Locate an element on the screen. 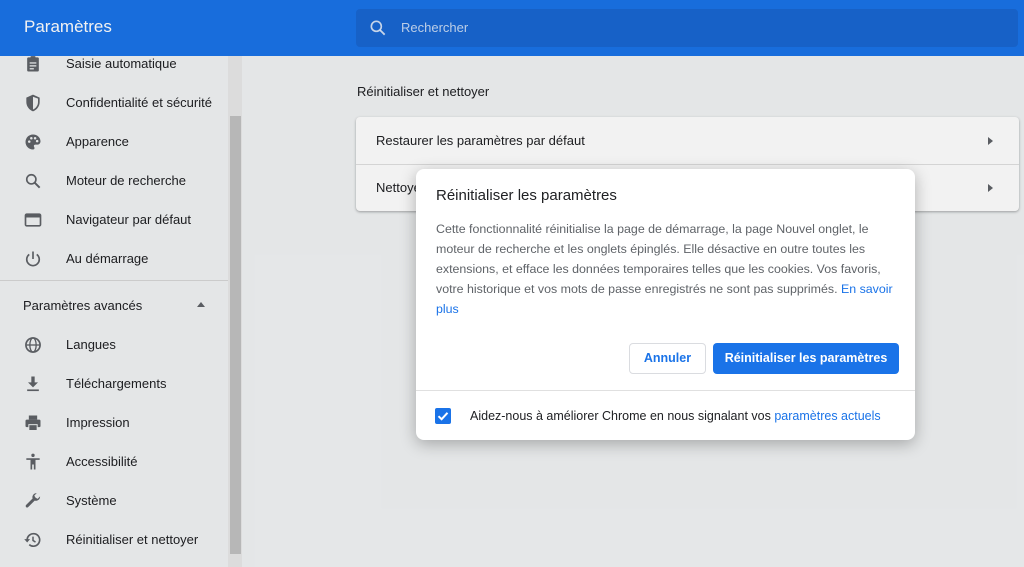  report-settings-checkbox is located at coordinates (443, 416).